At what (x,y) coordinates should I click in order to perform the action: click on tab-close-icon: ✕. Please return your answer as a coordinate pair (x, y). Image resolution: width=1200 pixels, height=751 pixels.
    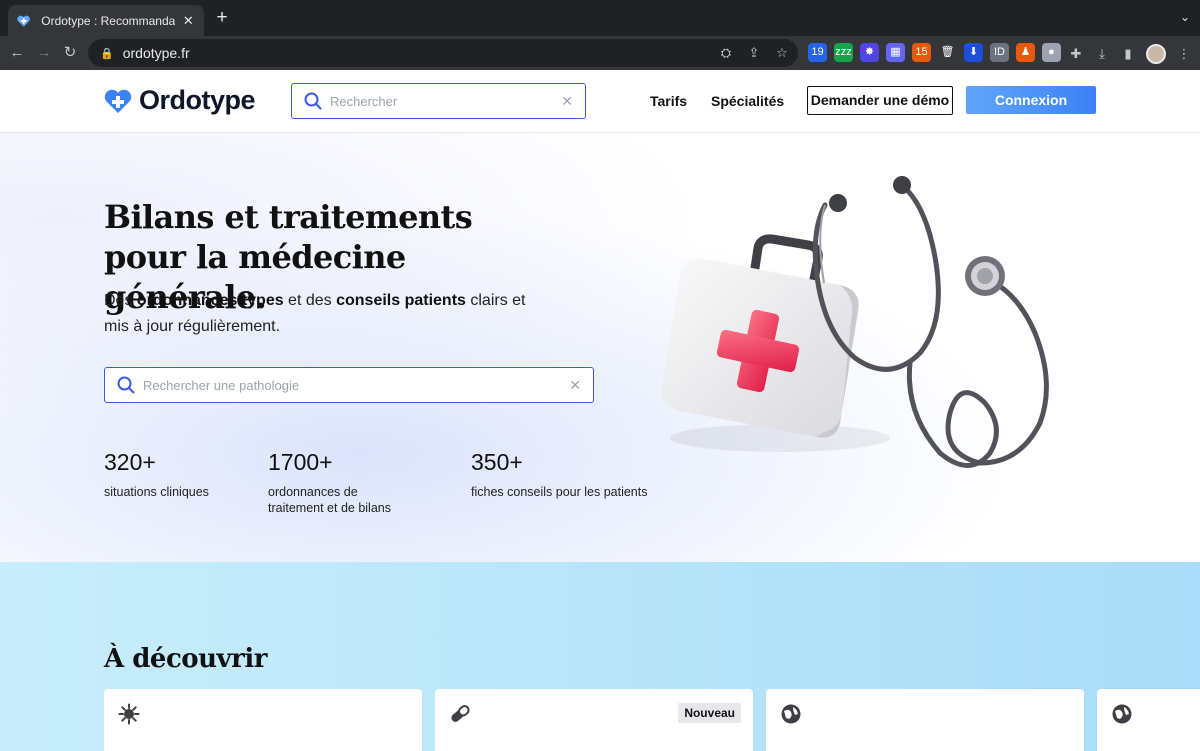
    Looking at the image, I should click on (188, 21).